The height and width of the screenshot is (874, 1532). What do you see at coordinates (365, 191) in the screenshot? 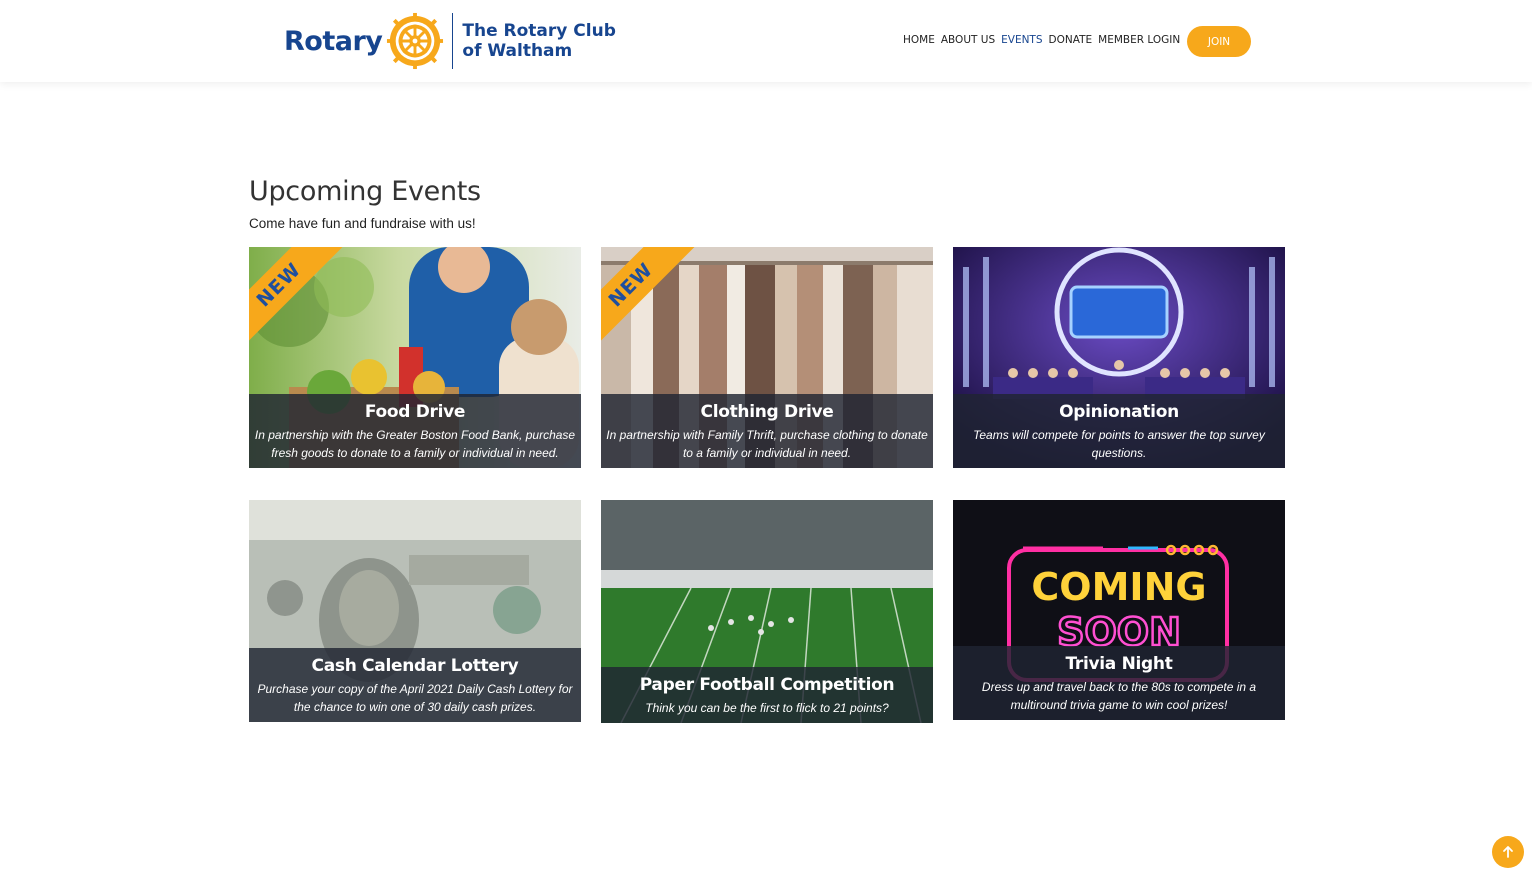
I see `page-title: Upcoming Events` at bounding box center [365, 191].